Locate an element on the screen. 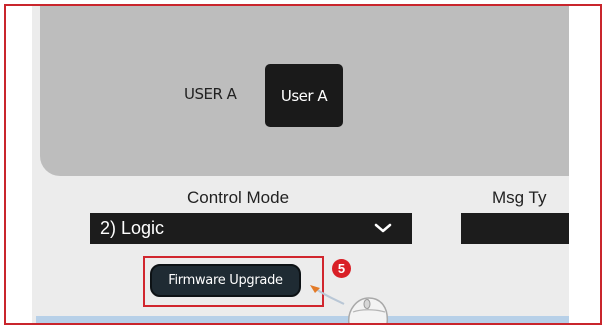  user-label: USER A is located at coordinates (210, 94).